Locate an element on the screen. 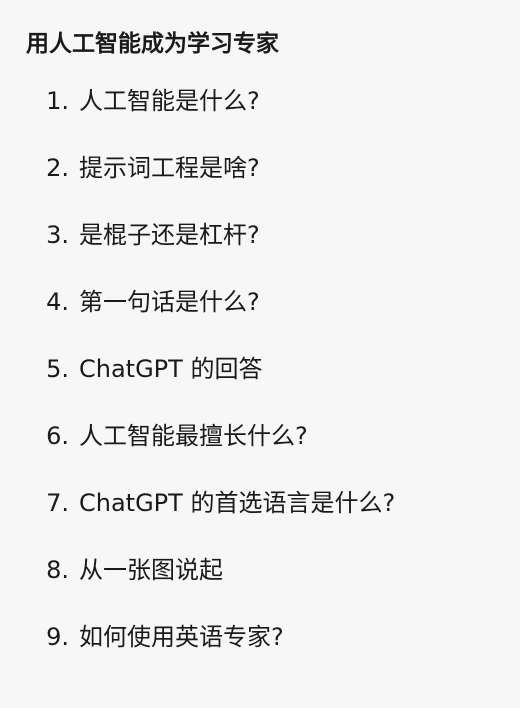 The width and height of the screenshot is (520, 708). toc-item-label: 如何使用英语专家? is located at coordinates (181, 637).